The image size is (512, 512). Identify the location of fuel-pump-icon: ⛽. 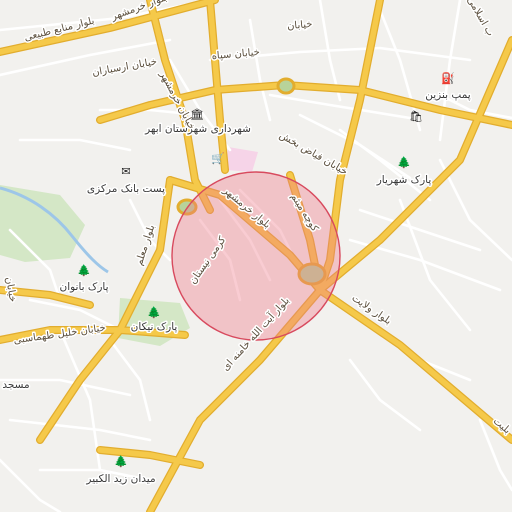
(448, 78).